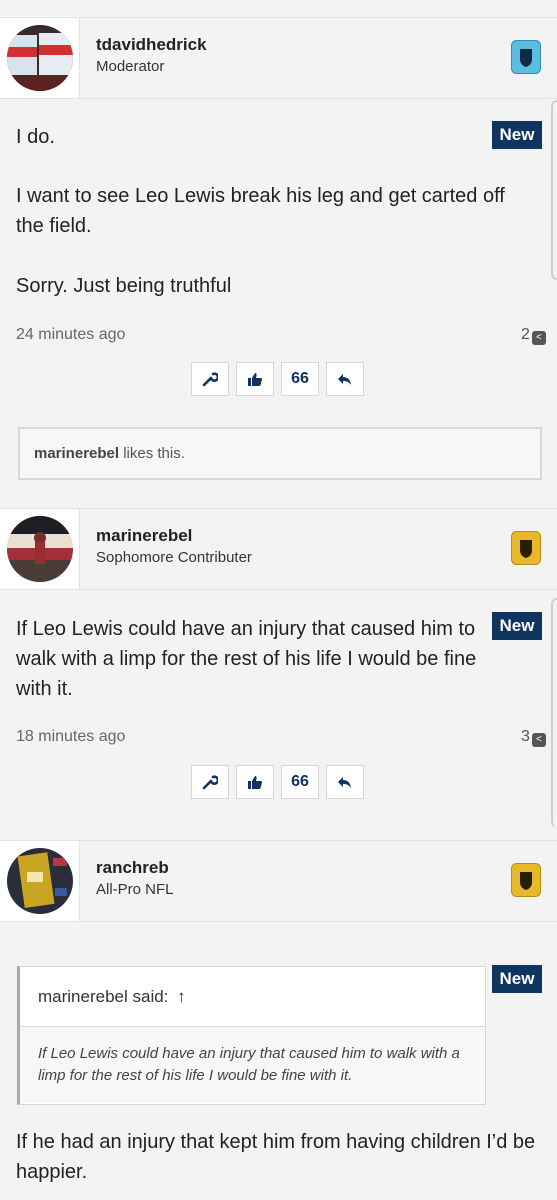 The height and width of the screenshot is (1200, 557). Describe the element at coordinates (181, 996) in the screenshot. I see `jump-to-quote-arrow-icon: ↑` at that location.